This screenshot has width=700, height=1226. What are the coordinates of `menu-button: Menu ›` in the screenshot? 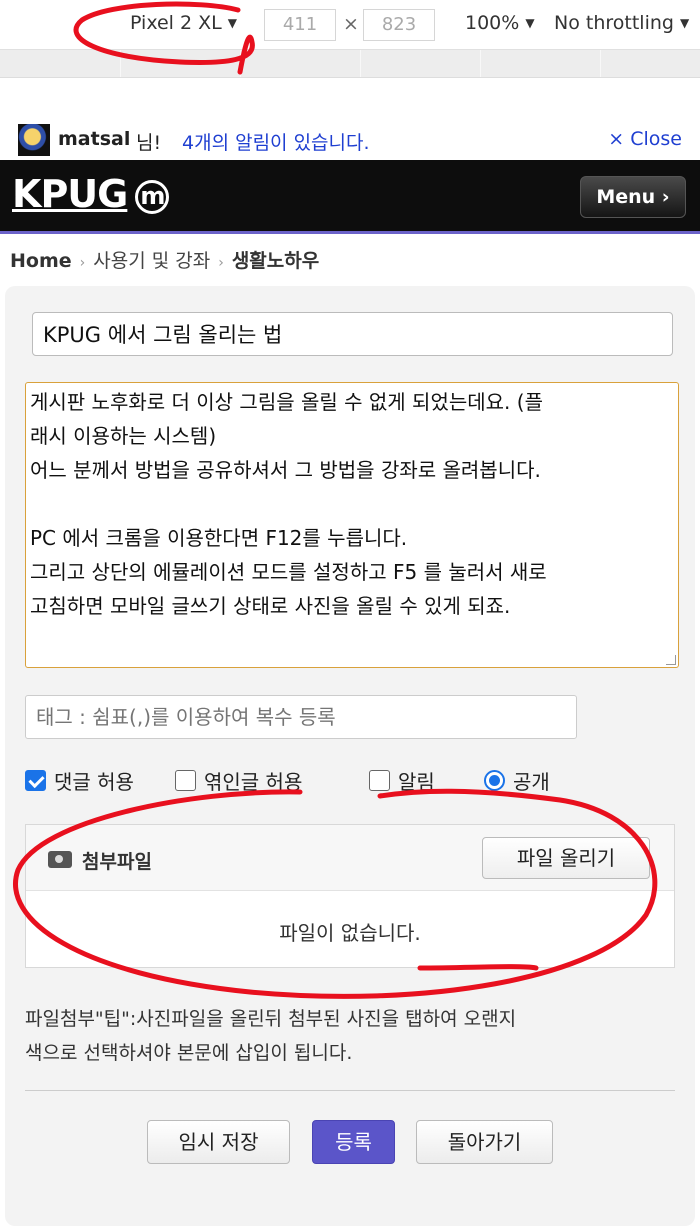 It's located at (633, 197).